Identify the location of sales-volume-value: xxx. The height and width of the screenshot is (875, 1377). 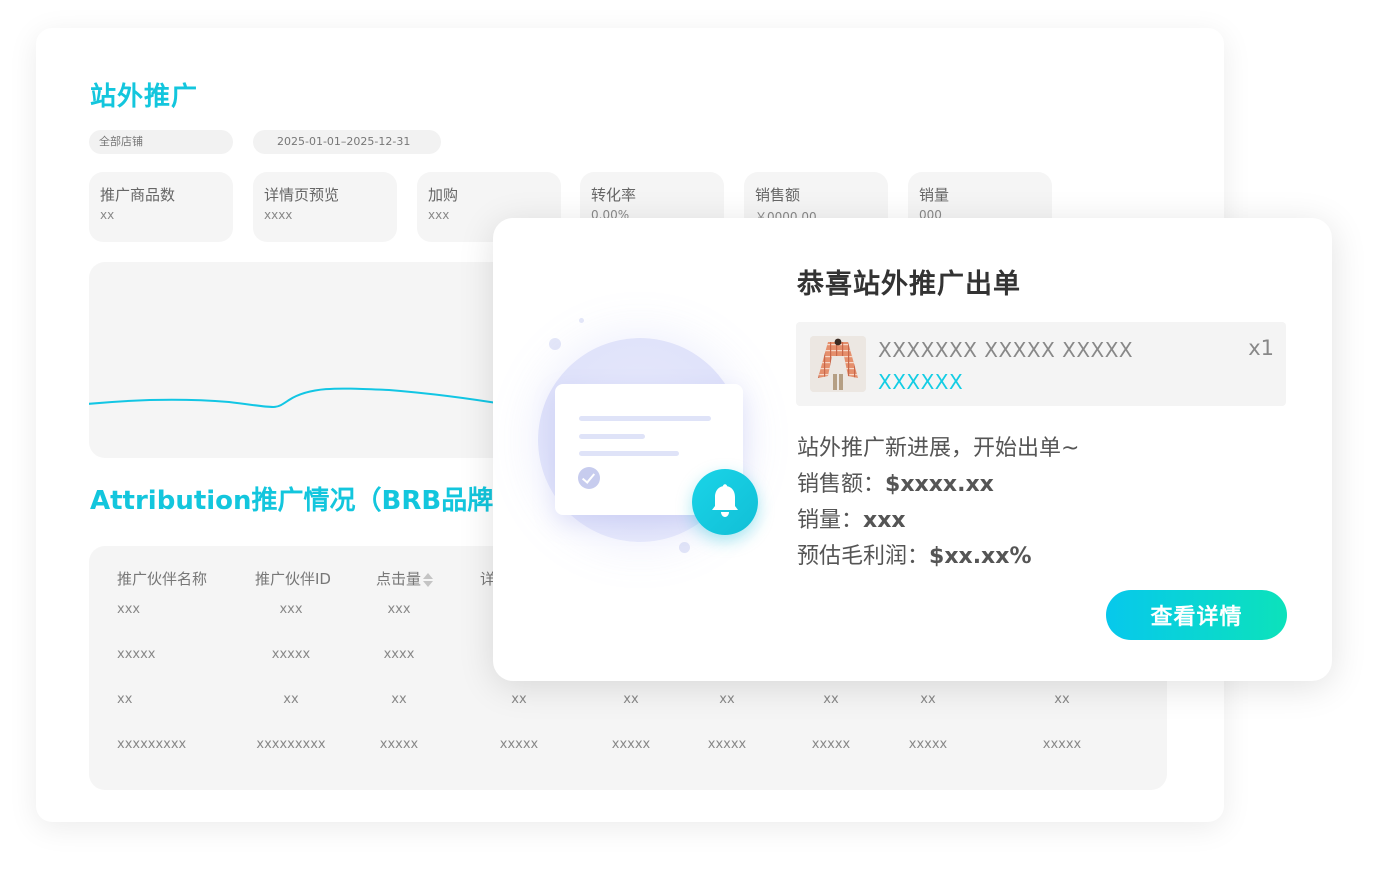
(884, 520).